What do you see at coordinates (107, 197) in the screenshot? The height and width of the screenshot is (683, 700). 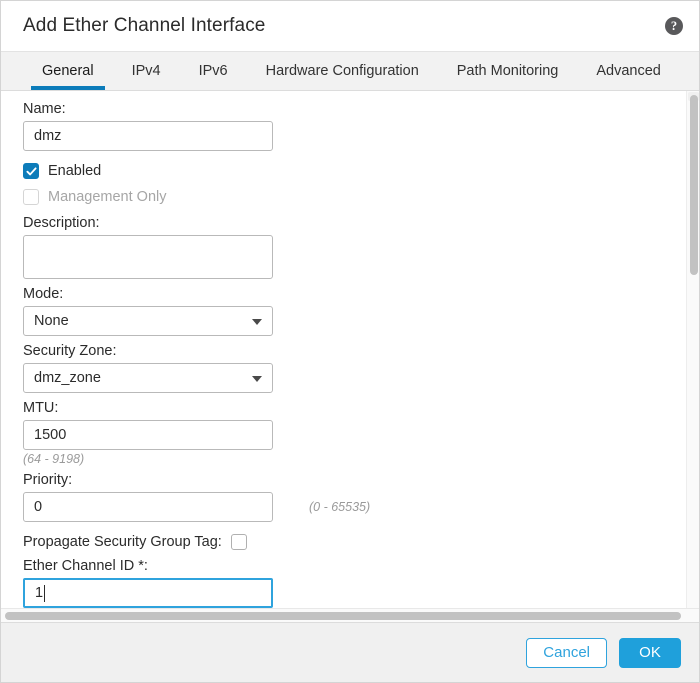 I see `management-only-label: Management Only` at bounding box center [107, 197].